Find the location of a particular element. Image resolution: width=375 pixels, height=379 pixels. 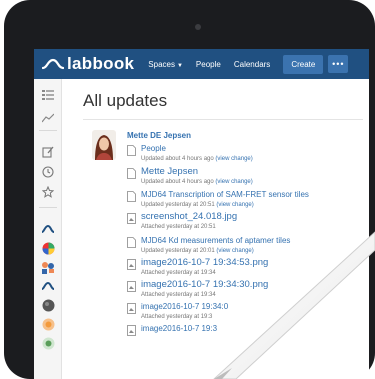

create-button: Create is located at coordinates (303, 64).